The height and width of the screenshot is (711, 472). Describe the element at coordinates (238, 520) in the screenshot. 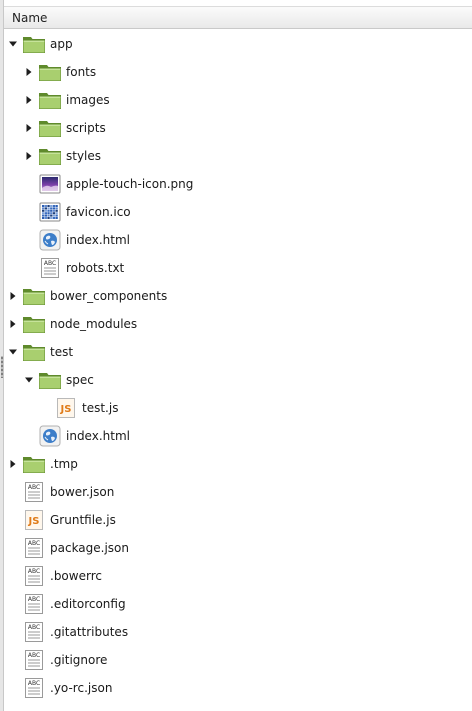

I see `tree-file-row: JS Gruntfile.js` at that location.